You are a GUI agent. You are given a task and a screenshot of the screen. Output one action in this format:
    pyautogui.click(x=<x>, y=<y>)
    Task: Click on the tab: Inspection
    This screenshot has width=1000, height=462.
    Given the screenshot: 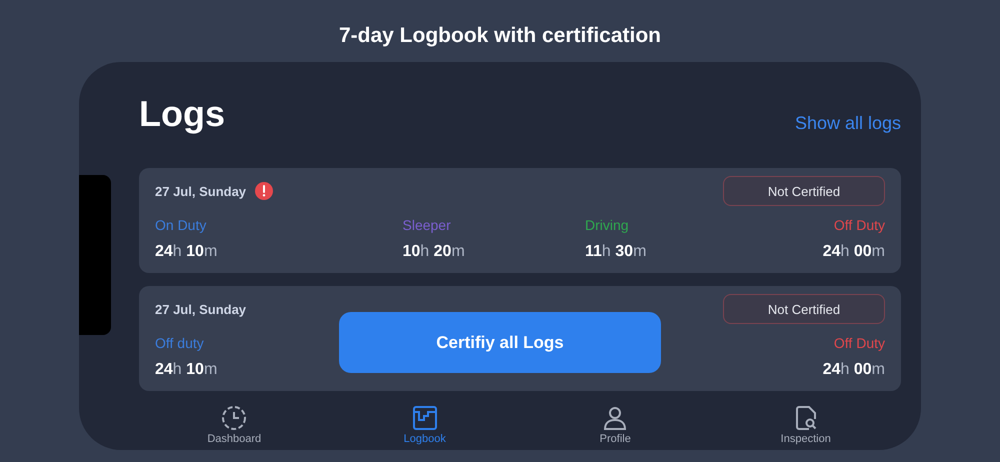 What is the action you would take?
    pyautogui.click(x=805, y=425)
    